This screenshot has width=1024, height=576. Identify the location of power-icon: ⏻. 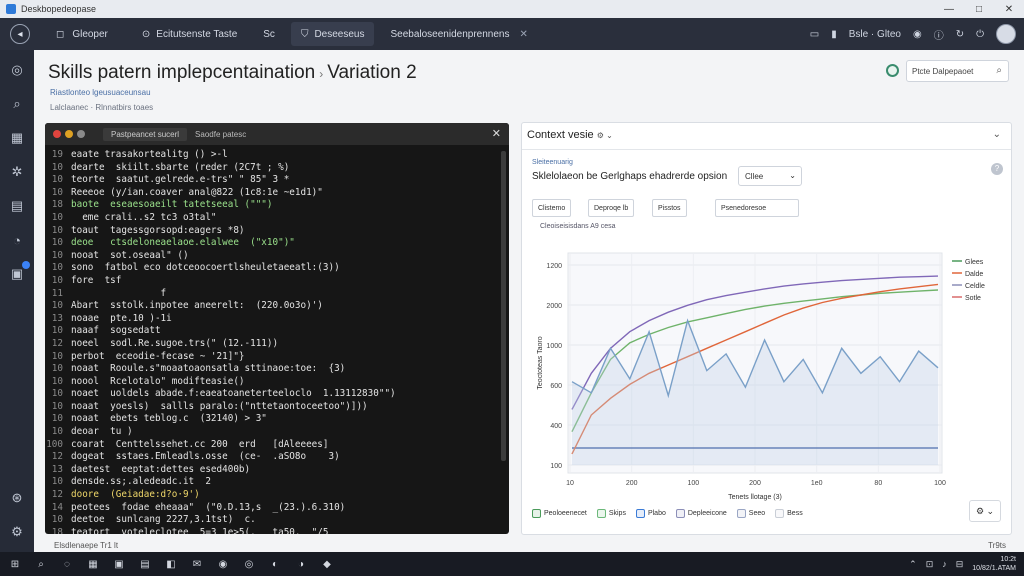
(980, 34).